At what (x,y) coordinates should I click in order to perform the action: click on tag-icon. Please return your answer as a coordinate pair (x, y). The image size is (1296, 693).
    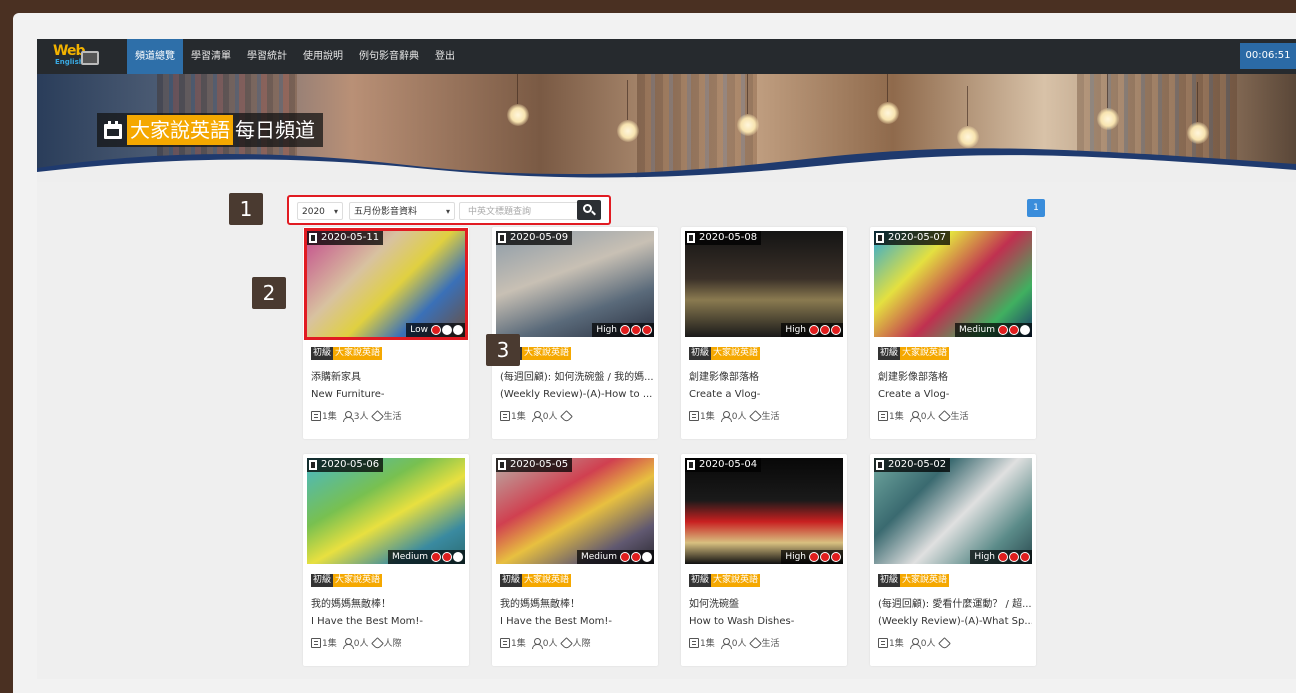
    Looking at the image, I should click on (944, 416).